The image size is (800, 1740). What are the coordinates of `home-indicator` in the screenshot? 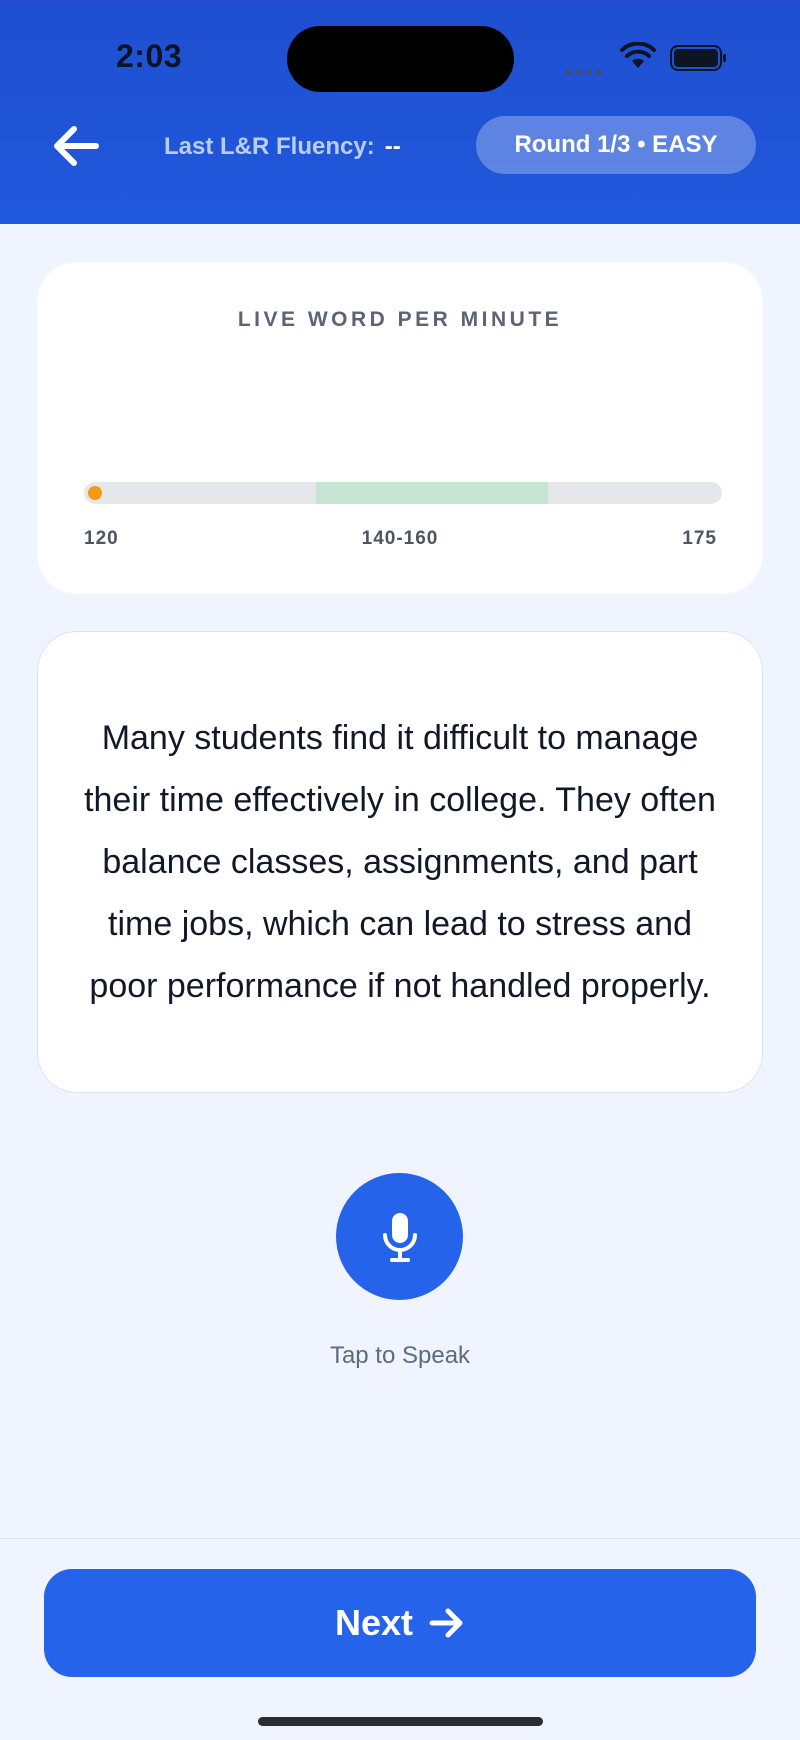 It's located at (400, 1721).